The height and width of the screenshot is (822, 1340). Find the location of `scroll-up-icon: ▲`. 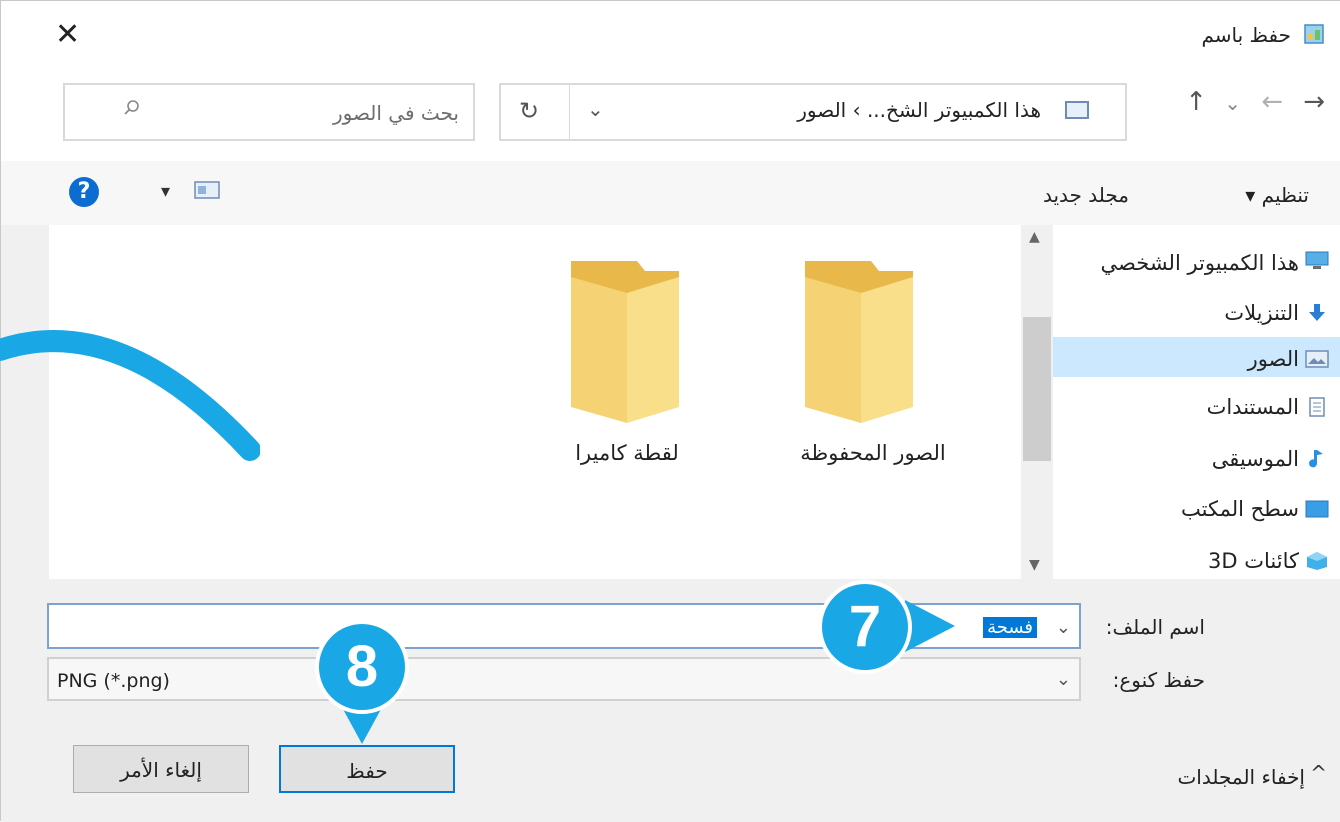

scroll-up-icon: ▲ is located at coordinates (1034, 237).